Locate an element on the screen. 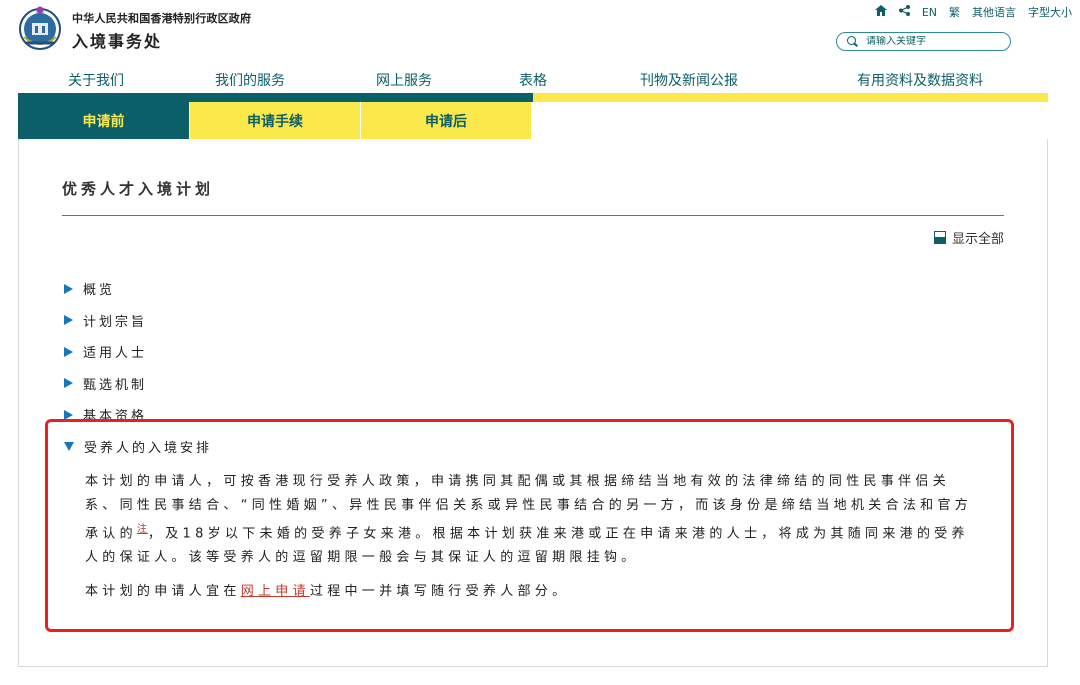  nav-online-services: 网上服务 is located at coordinates (404, 80).